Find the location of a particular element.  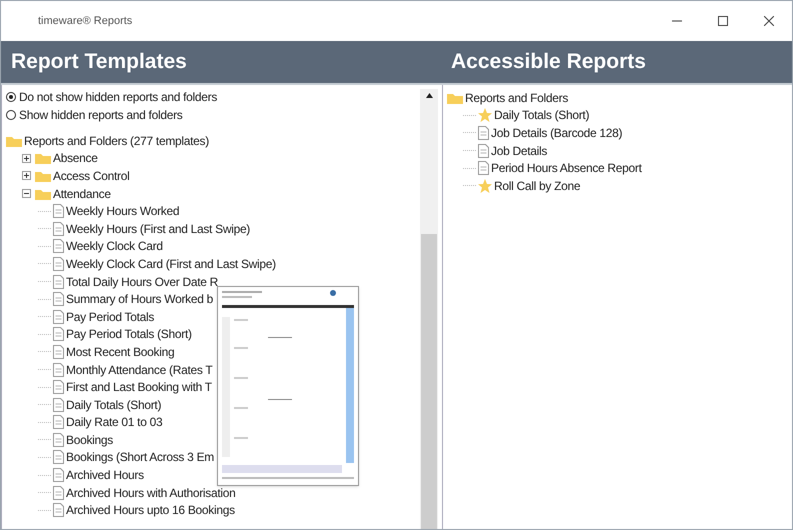

collapse-icon is located at coordinates (26, 193).